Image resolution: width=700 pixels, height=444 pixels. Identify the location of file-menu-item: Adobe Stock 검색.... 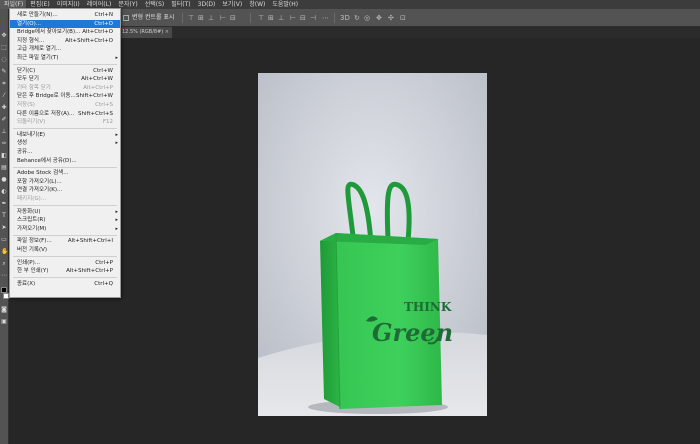
(65, 173).